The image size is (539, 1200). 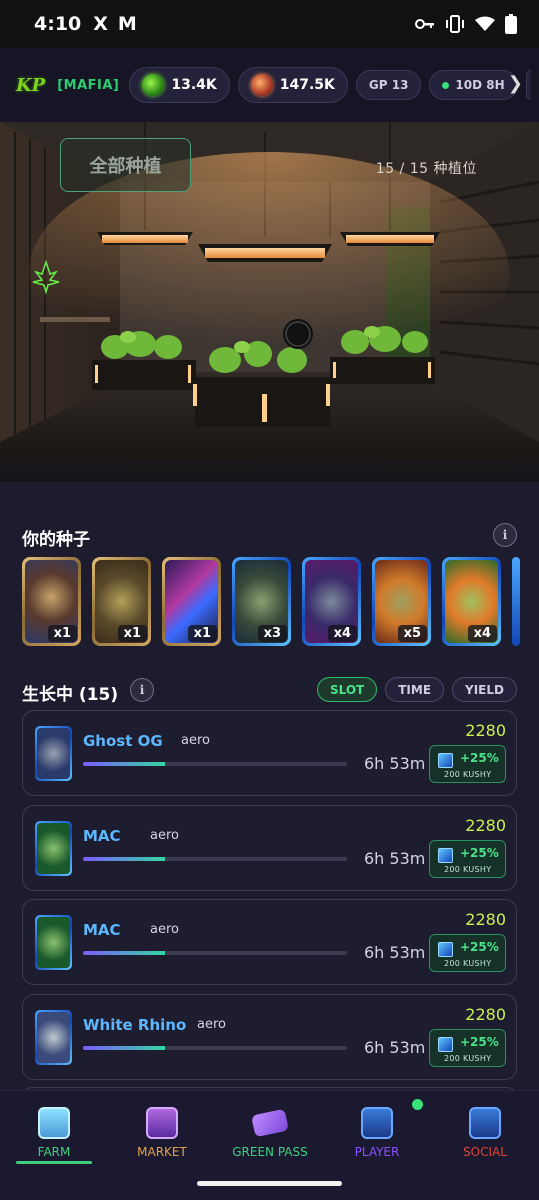 What do you see at coordinates (125, 165) in the screenshot?
I see `plant-all-button: 全部种植` at bounding box center [125, 165].